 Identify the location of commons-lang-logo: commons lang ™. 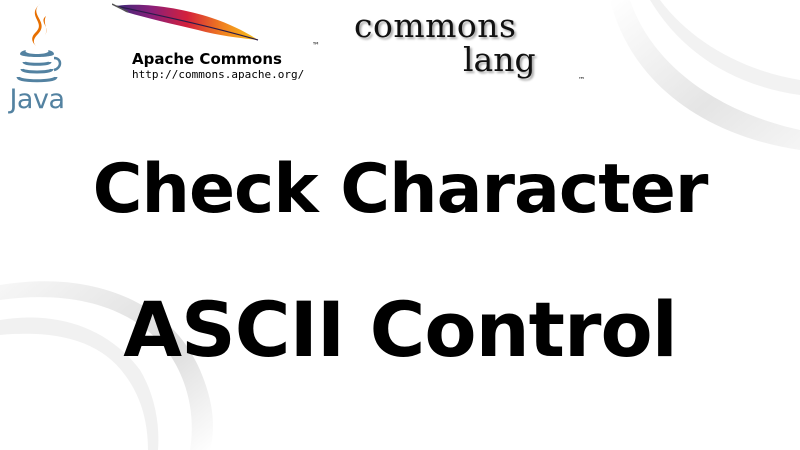
(475, 51).